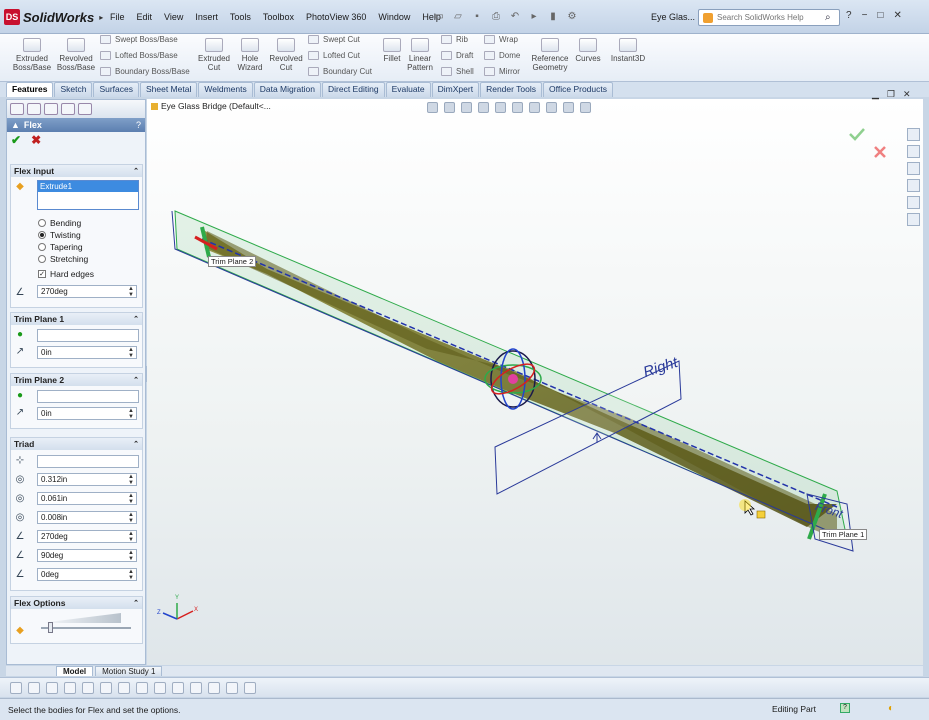  Describe the element at coordinates (420, 55) in the screenshot. I see `linear-pattern-button: Linear Pattern` at that location.